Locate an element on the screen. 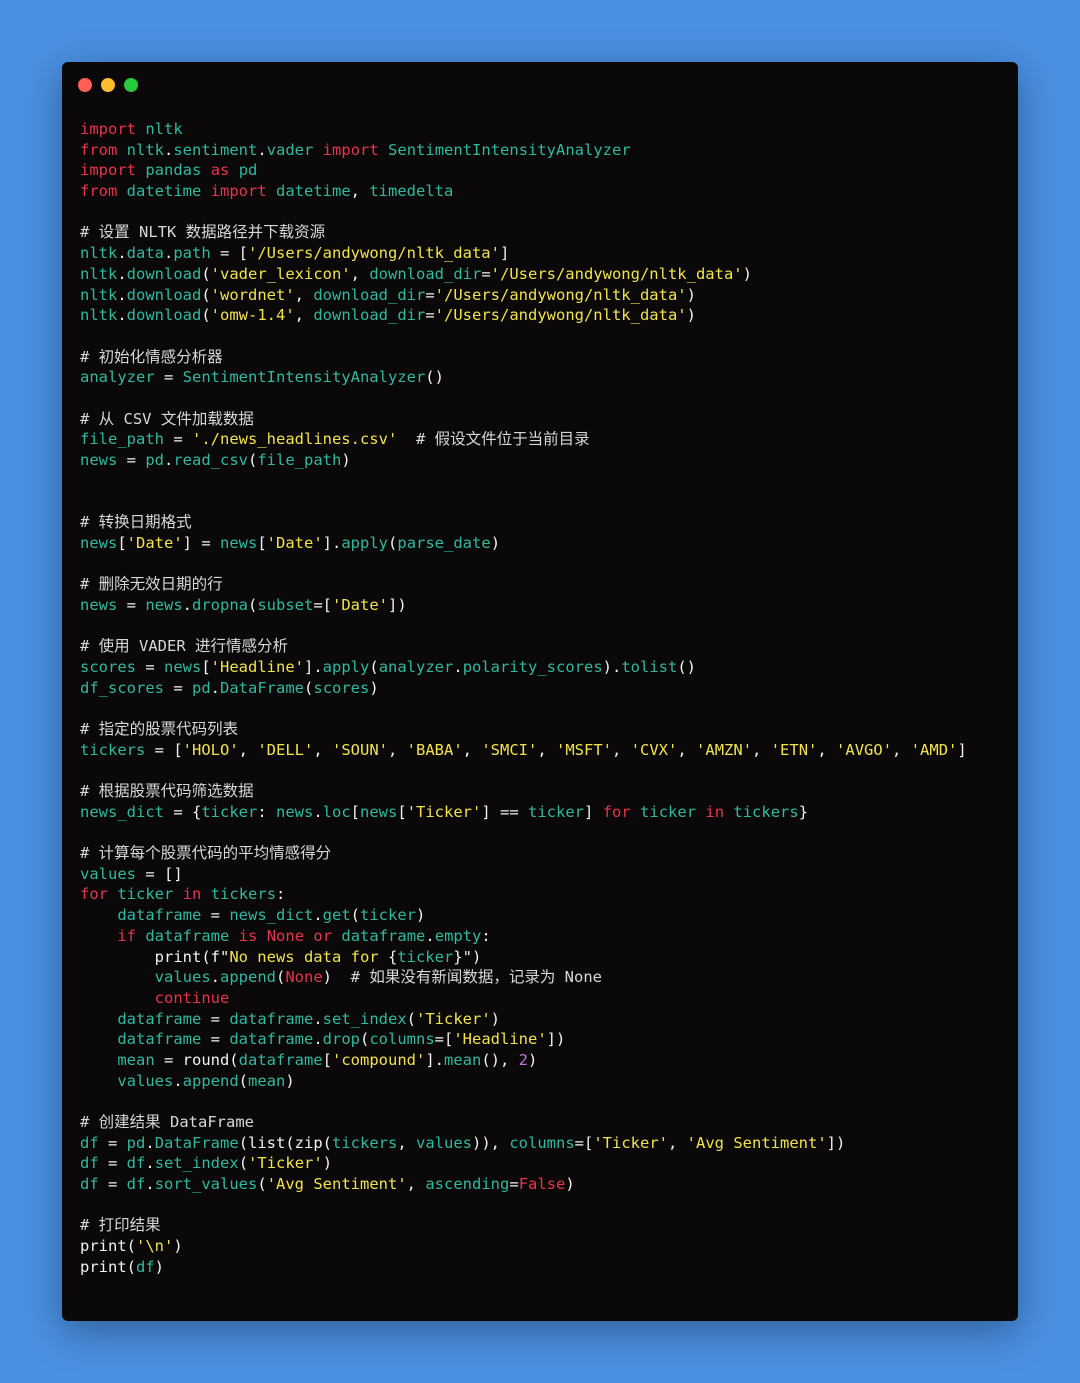  code-line: values.append(None) # 如果没有新闻数据，记录为 None is located at coordinates (523, 977).